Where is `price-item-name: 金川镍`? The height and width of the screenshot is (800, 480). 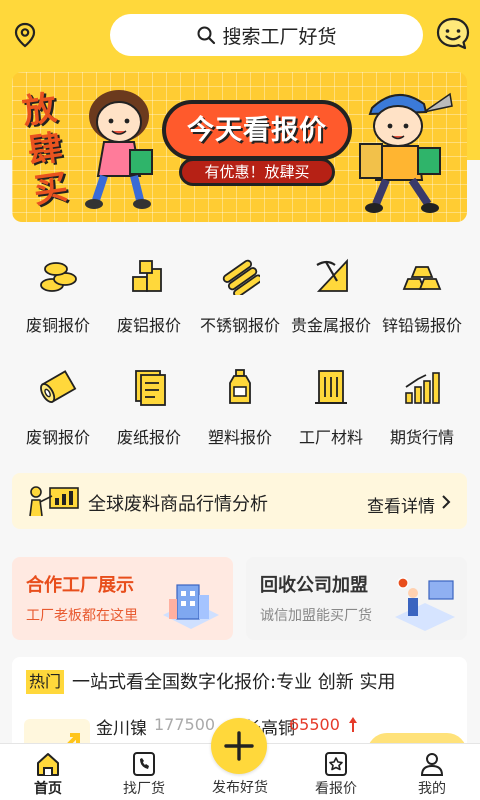
price-item-name: 金川镍 is located at coordinates (121, 729).